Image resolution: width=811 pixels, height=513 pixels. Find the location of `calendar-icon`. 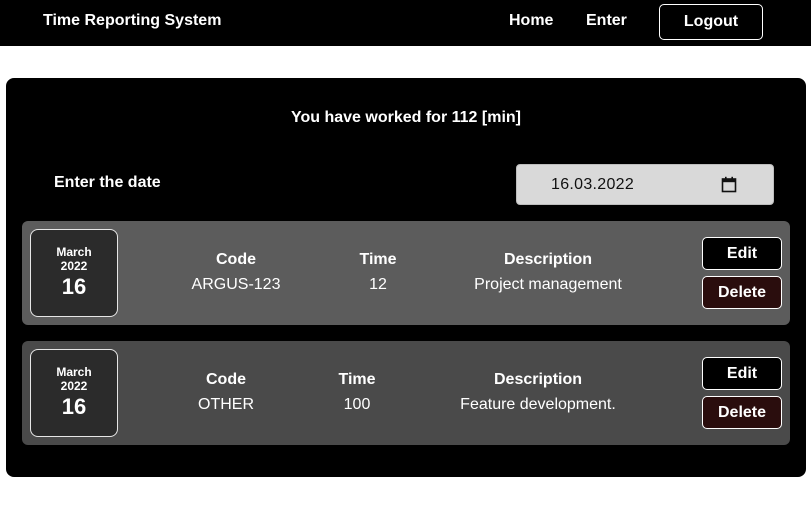

calendar-icon is located at coordinates (729, 184).